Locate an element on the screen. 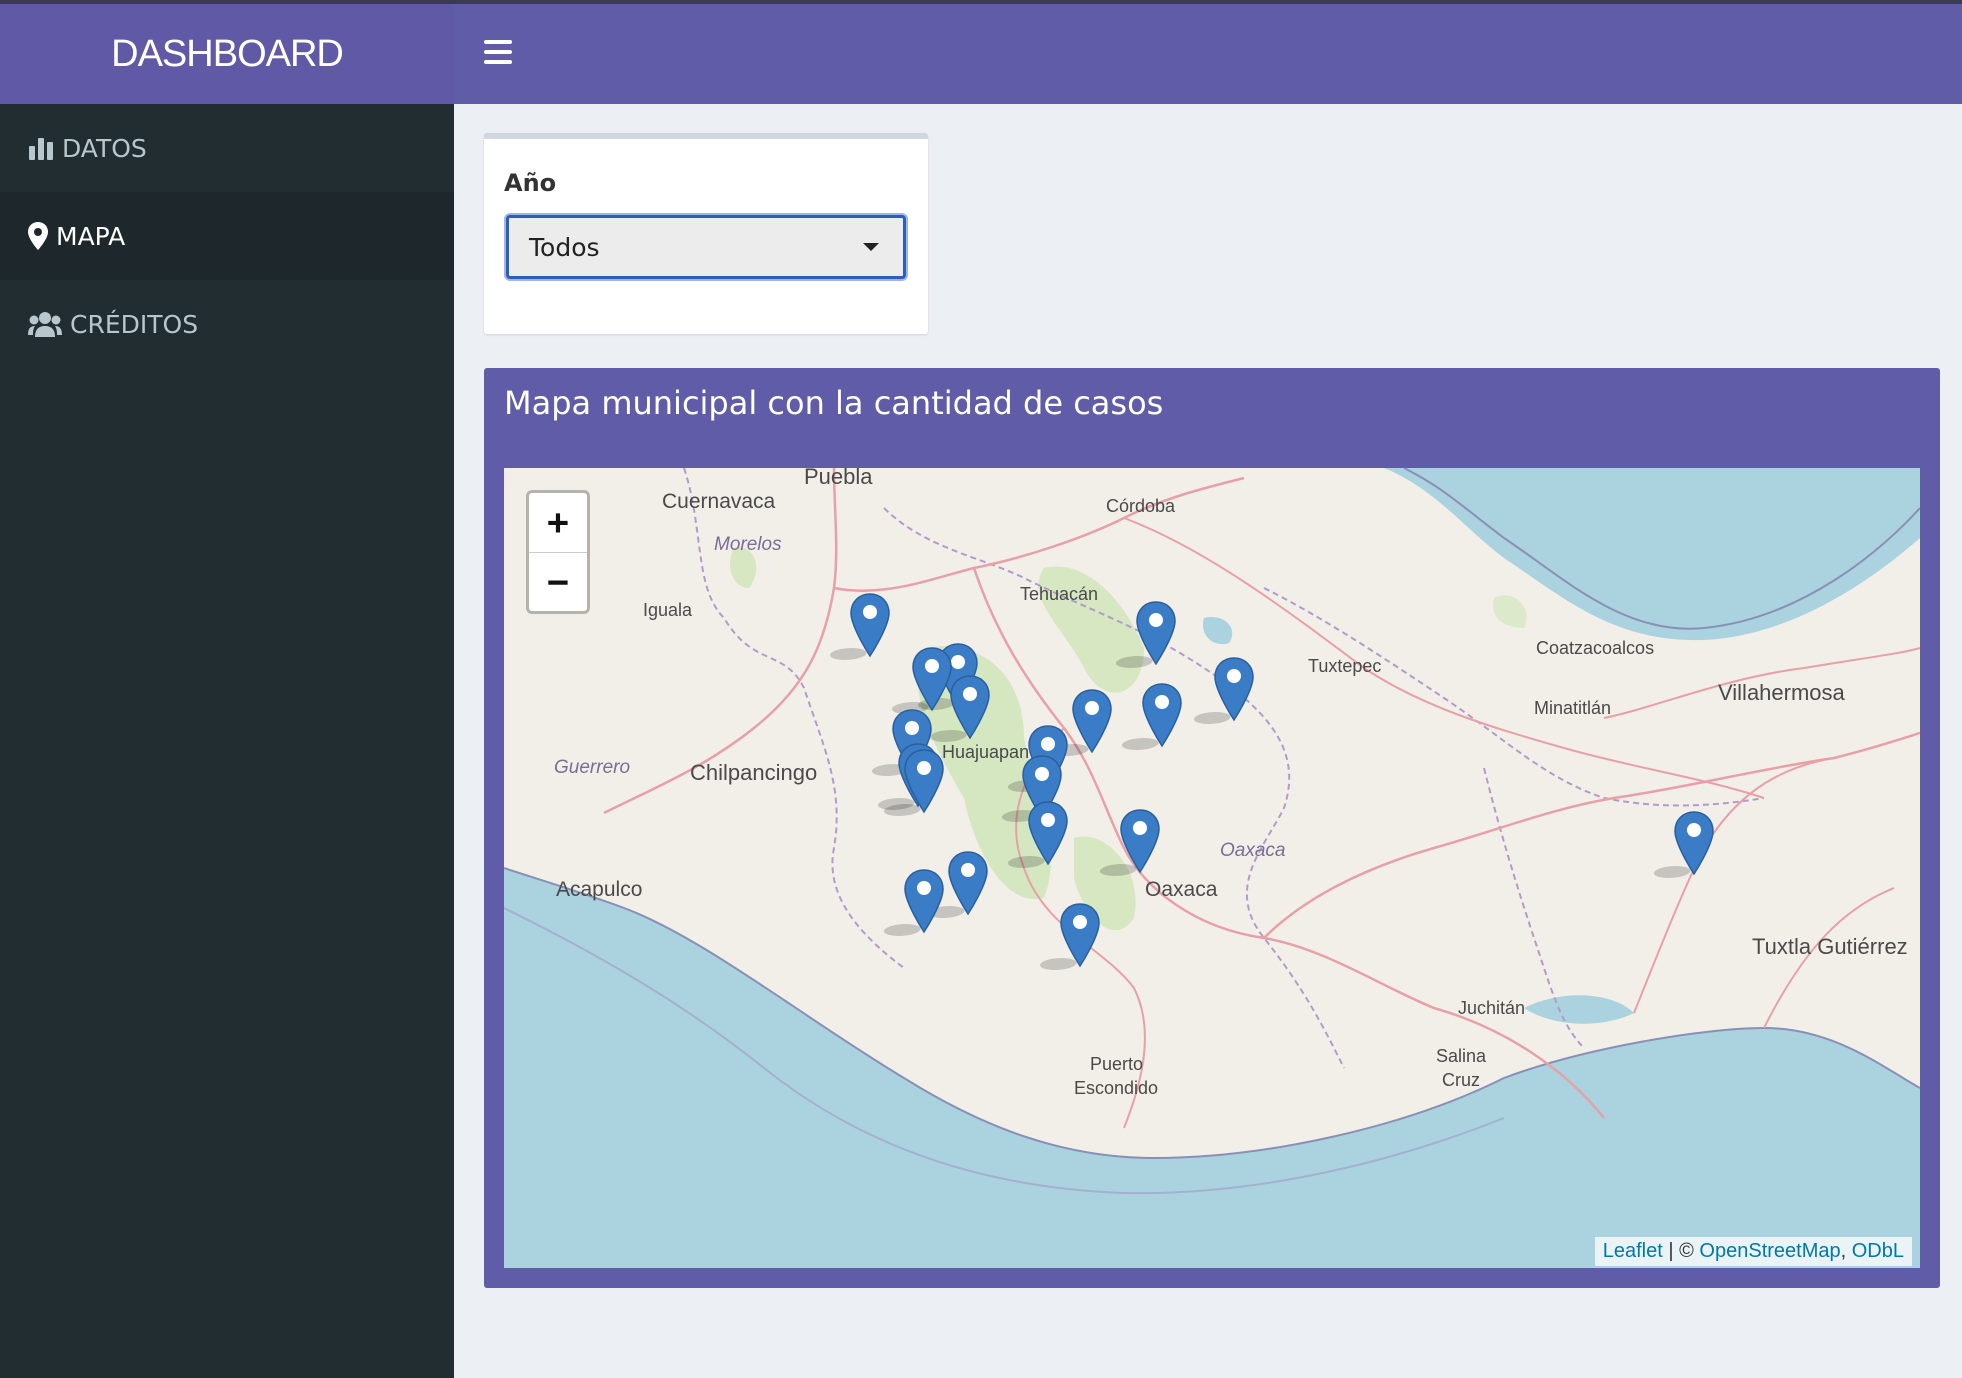  map-label-juchitan: Juchitán is located at coordinates (1491, 1008).